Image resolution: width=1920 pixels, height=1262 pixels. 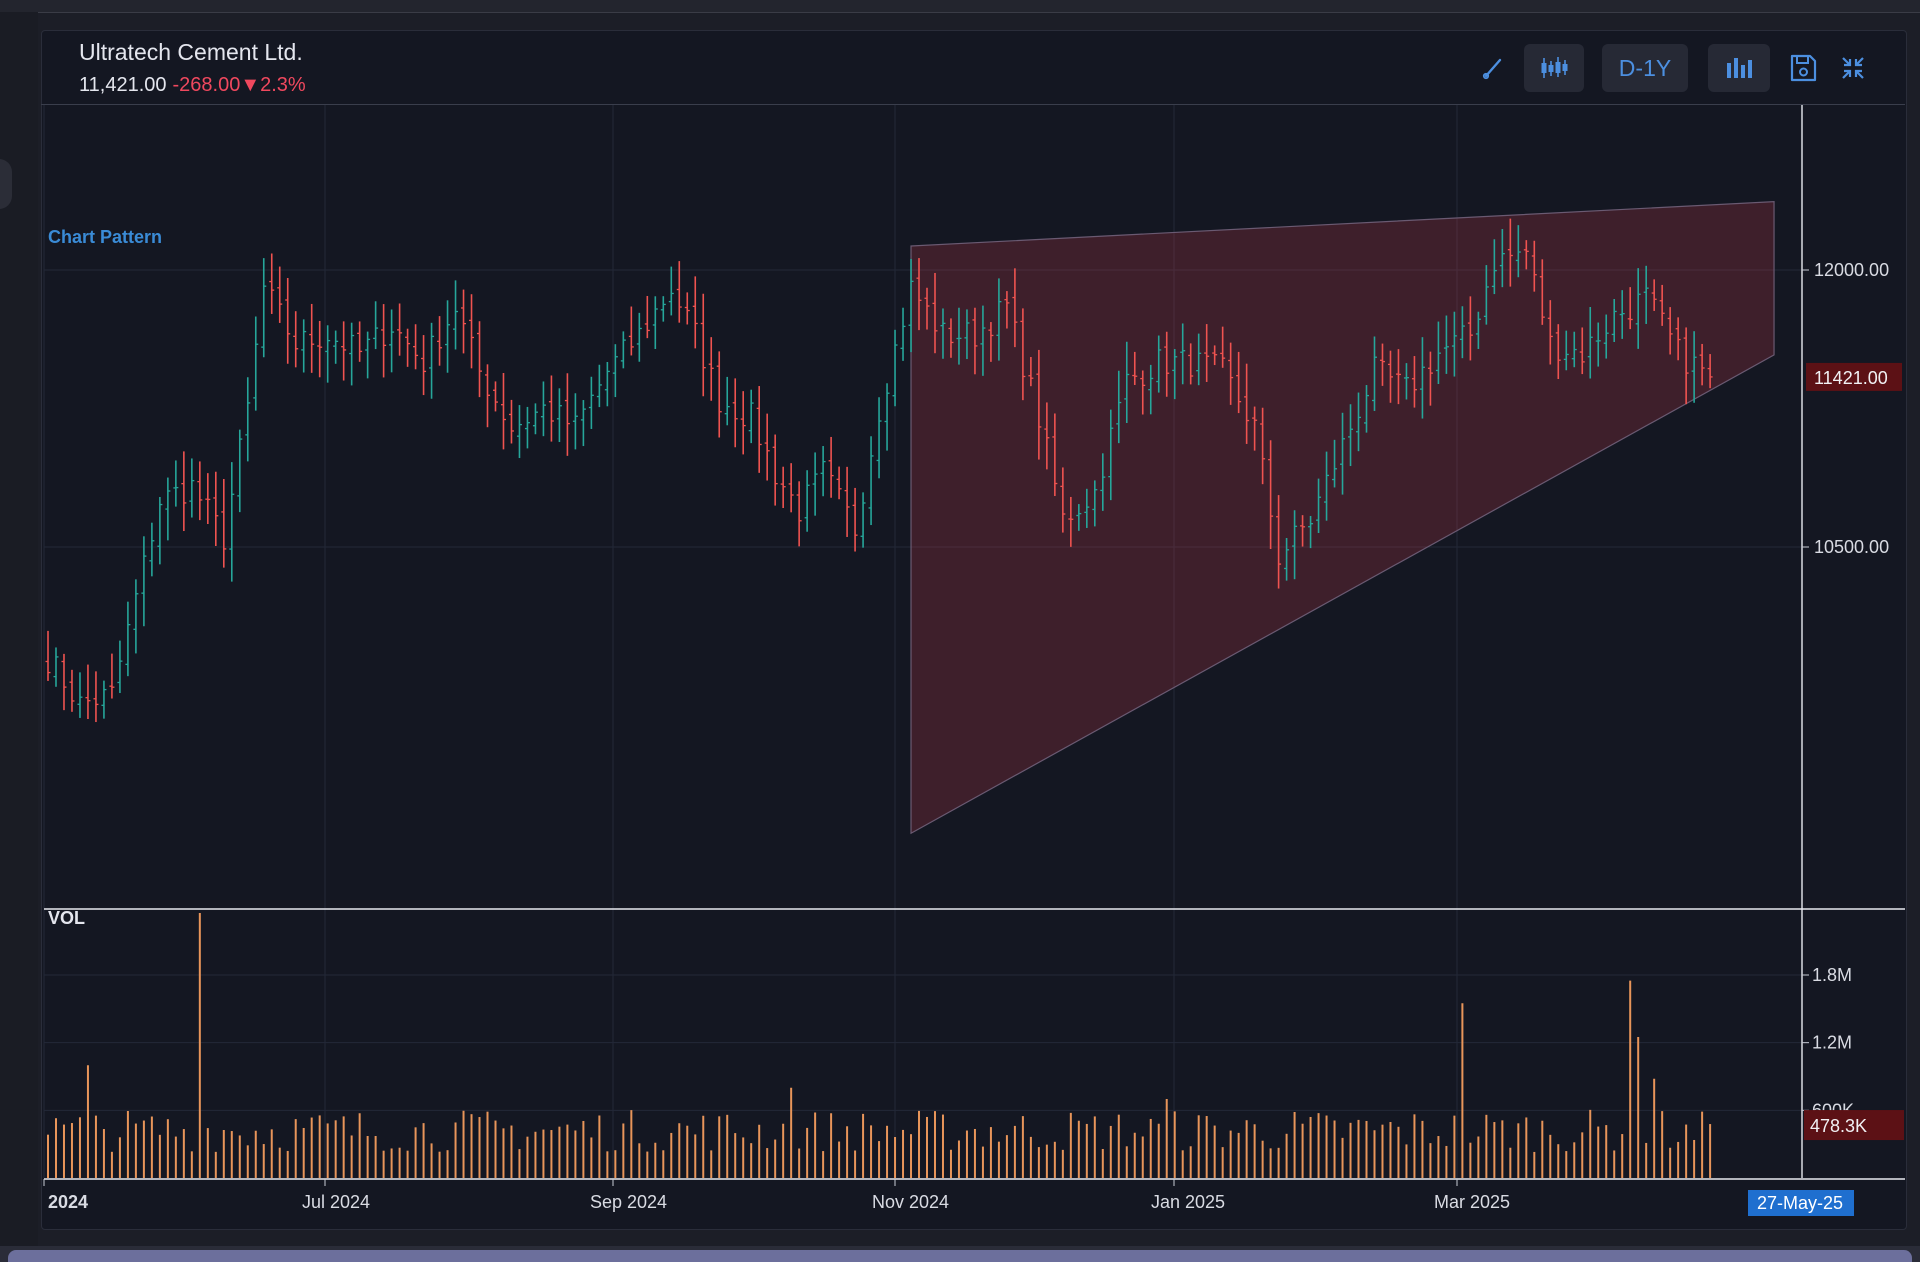 What do you see at coordinates (1472, 1202) in the screenshot?
I see `x-axis-label: Mar 2025` at bounding box center [1472, 1202].